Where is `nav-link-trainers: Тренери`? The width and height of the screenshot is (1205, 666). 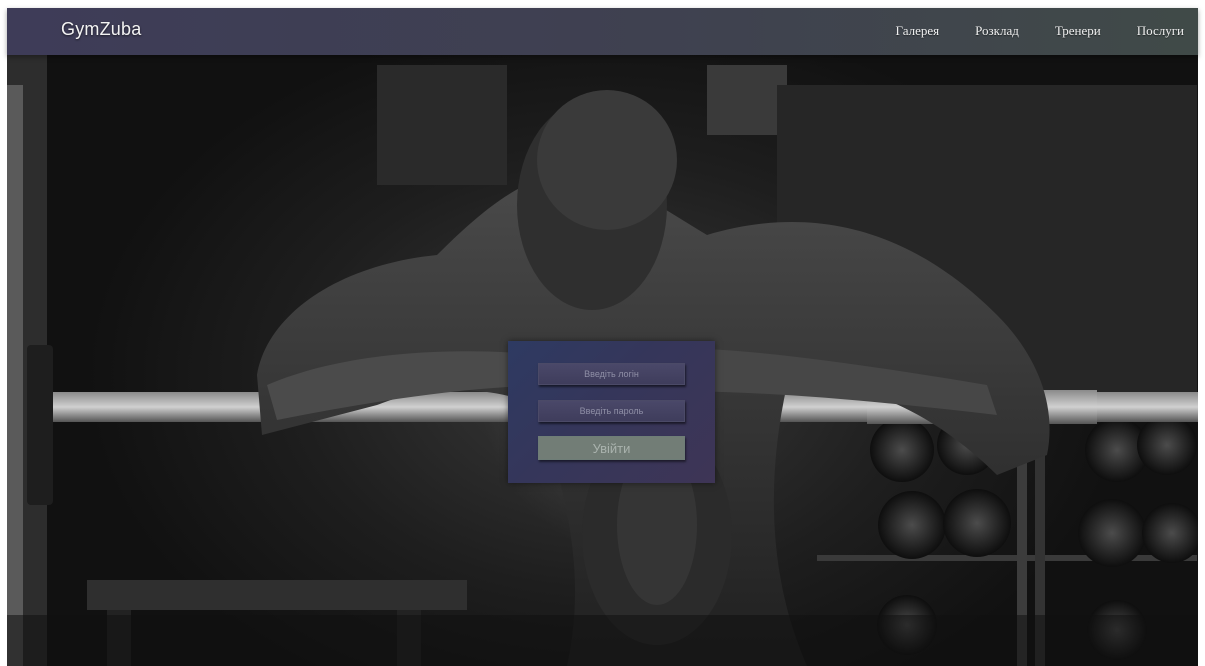 nav-link-trainers: Тренери is located at coordinates (1078, 31).